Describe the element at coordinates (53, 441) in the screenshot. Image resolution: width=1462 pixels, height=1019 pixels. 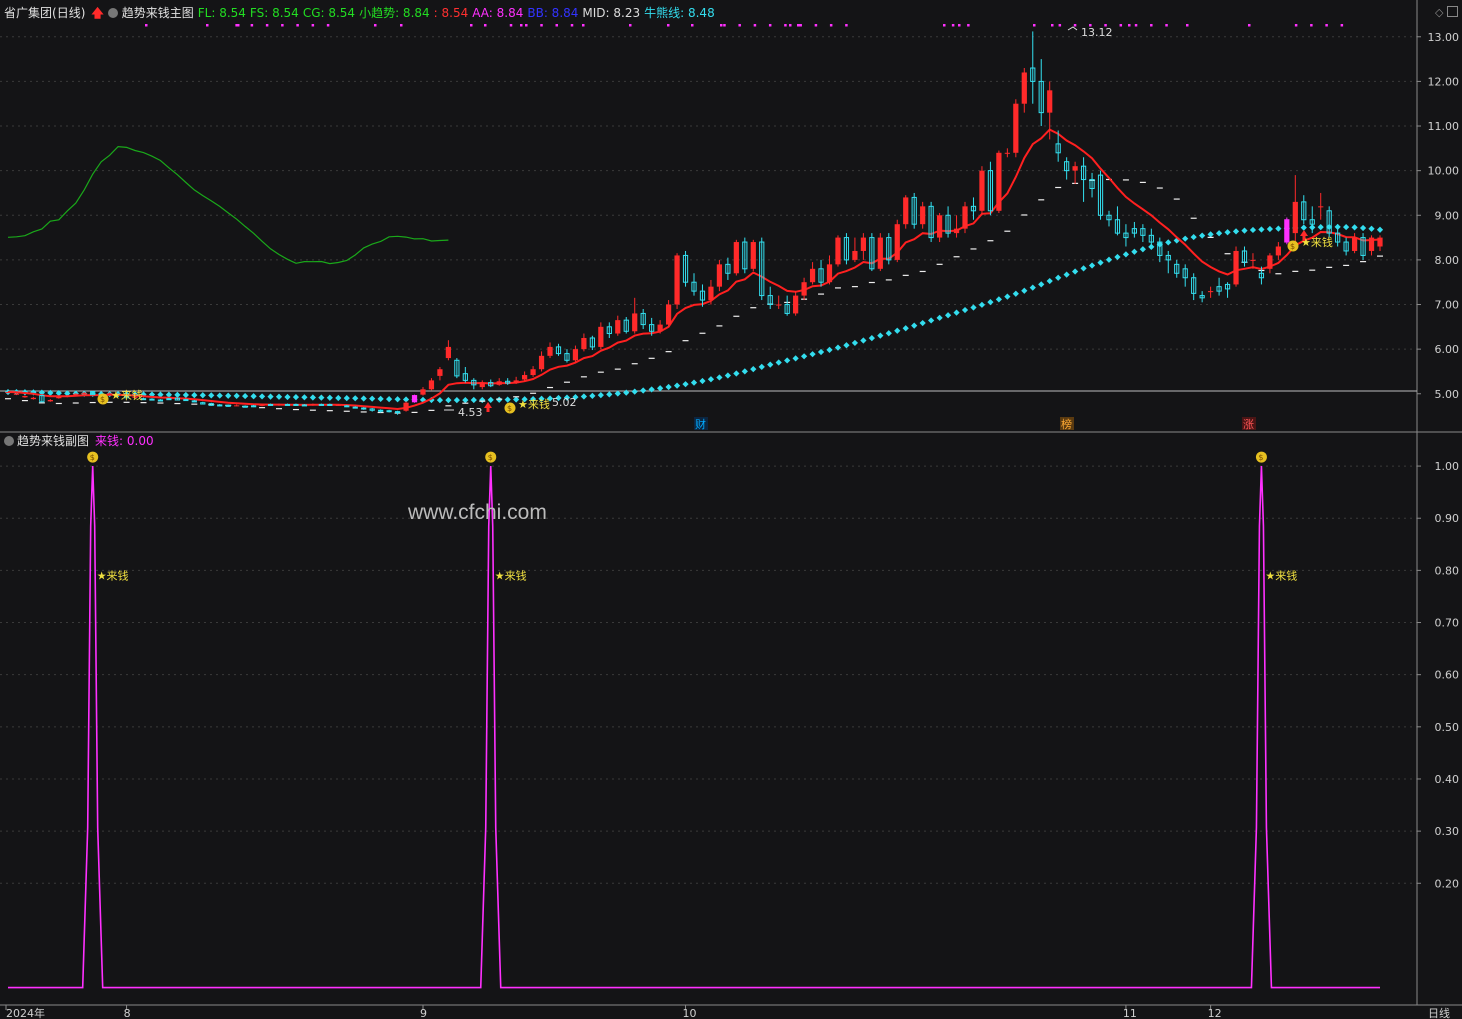
I see `sub-indicator-name: 趋势来钱副图` at that location.